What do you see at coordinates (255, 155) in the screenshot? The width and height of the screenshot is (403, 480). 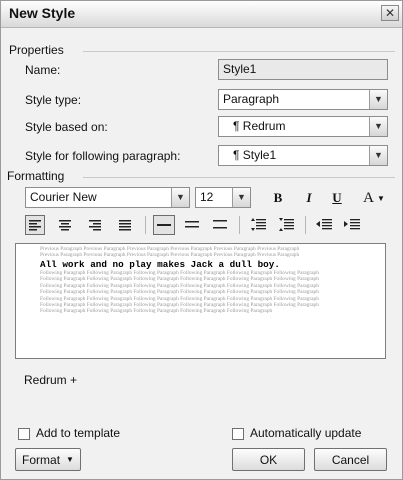 I see `following-style-value: ¶ Style1` at bounding box center [255, 155].